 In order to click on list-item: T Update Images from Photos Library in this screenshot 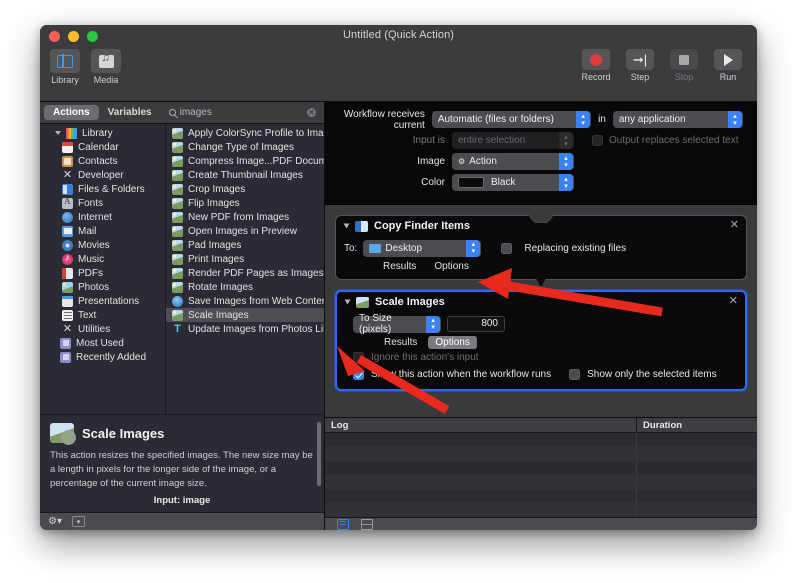, I will do `click(245, 329)`.